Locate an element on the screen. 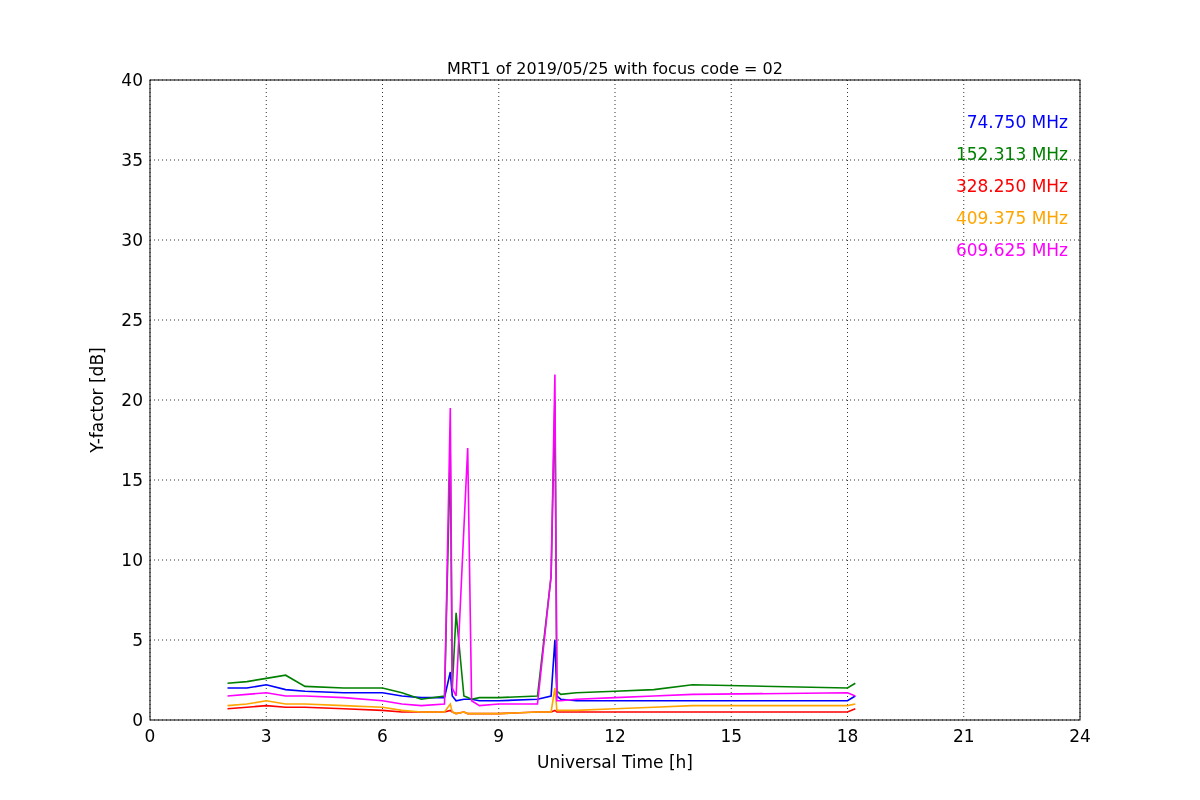  y-tick-label: 5 is located at coordinates (137, 640).